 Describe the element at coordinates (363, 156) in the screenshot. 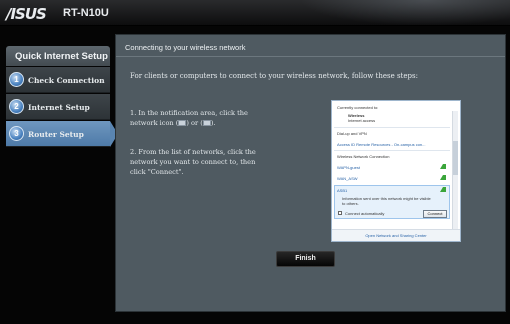

I see `wlan-header: Wireless Network Connection` at that location.